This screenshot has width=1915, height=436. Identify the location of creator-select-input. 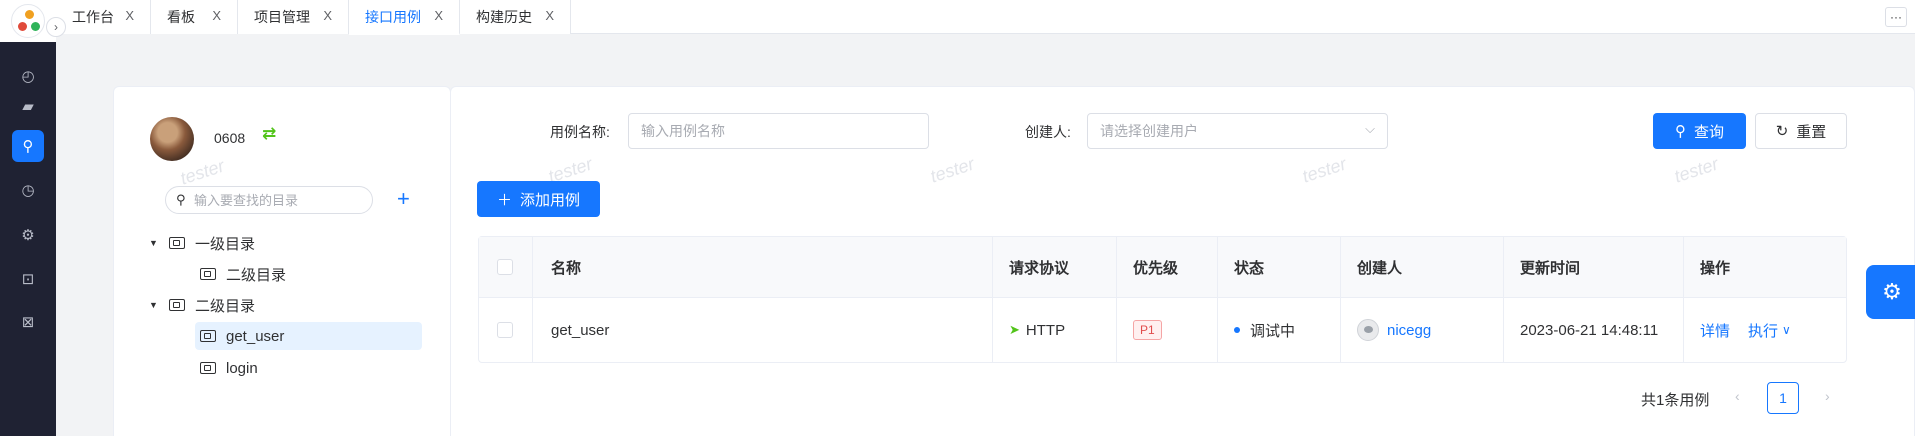
(1227, 131).